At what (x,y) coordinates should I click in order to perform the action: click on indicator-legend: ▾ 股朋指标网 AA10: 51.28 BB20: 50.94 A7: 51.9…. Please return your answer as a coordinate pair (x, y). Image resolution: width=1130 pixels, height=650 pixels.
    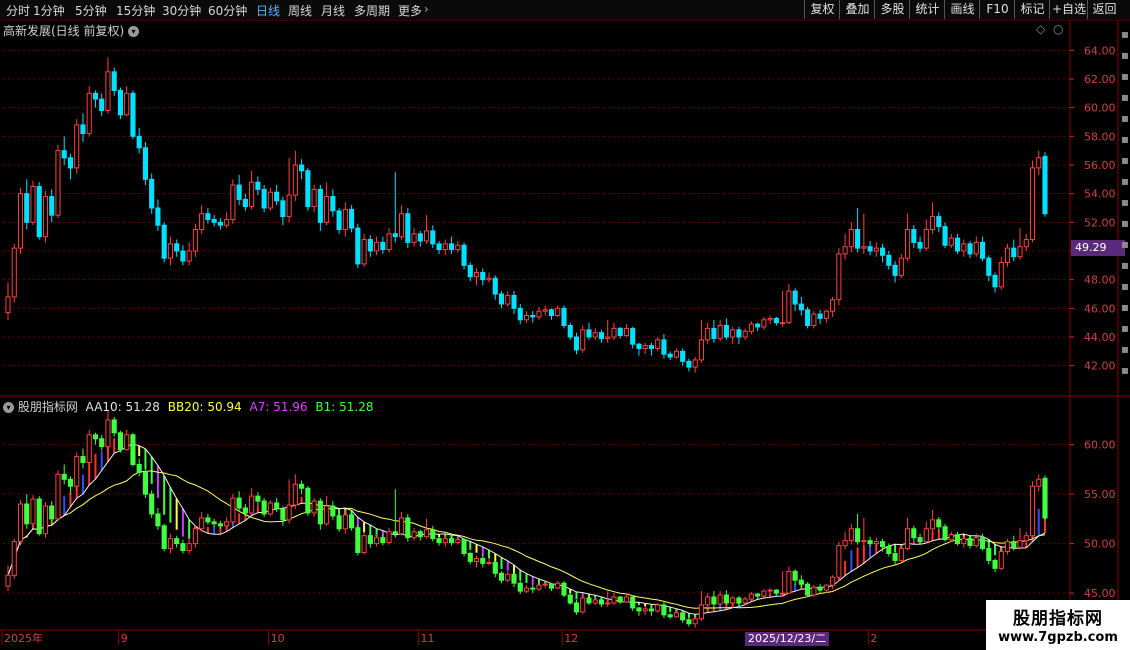
    Looking at the image, I should click on (188, 406).